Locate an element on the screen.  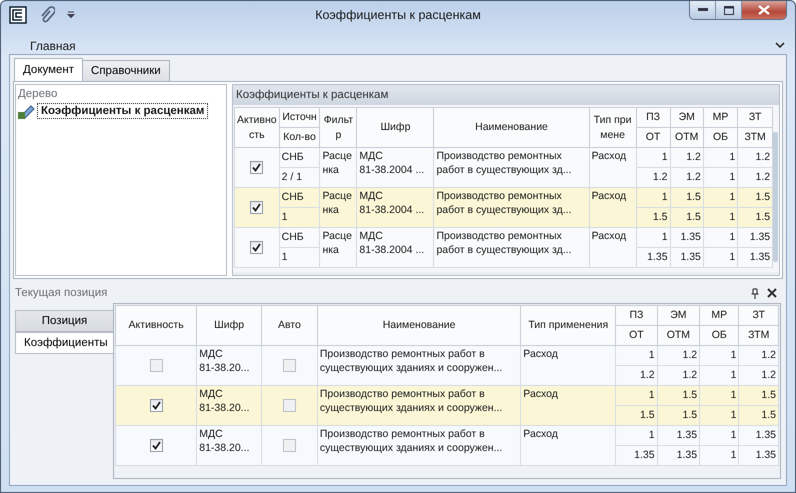
minimize-button is located at coordinates (703, 10).